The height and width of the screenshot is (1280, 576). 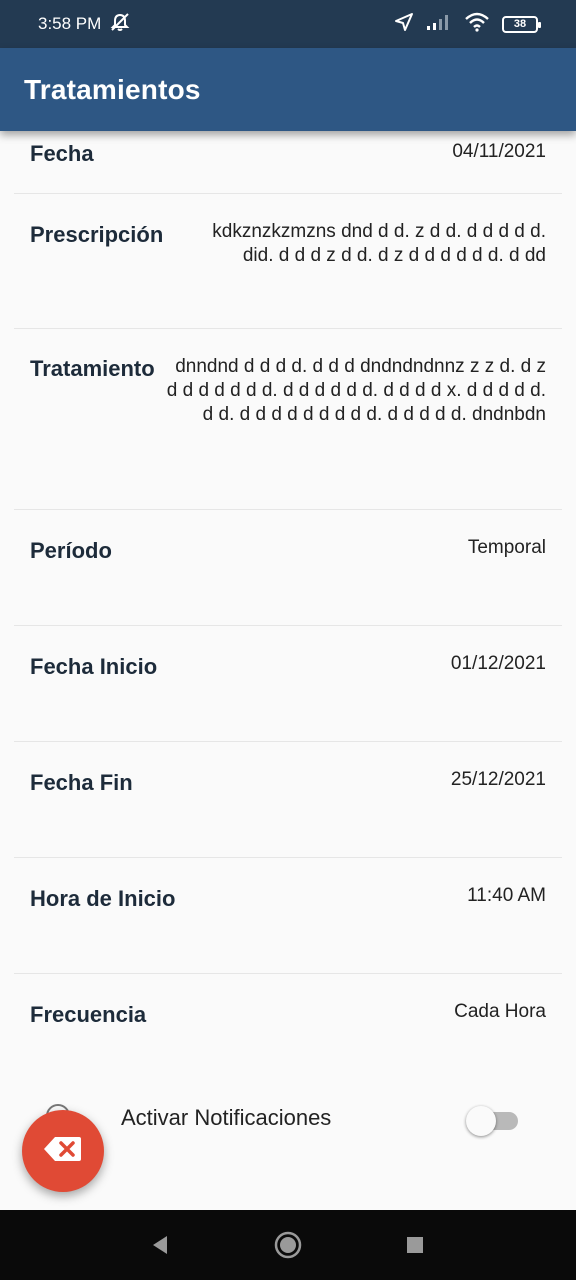 I want to click on fecha-value: 04/11/2021, so click(x=499, y=151).